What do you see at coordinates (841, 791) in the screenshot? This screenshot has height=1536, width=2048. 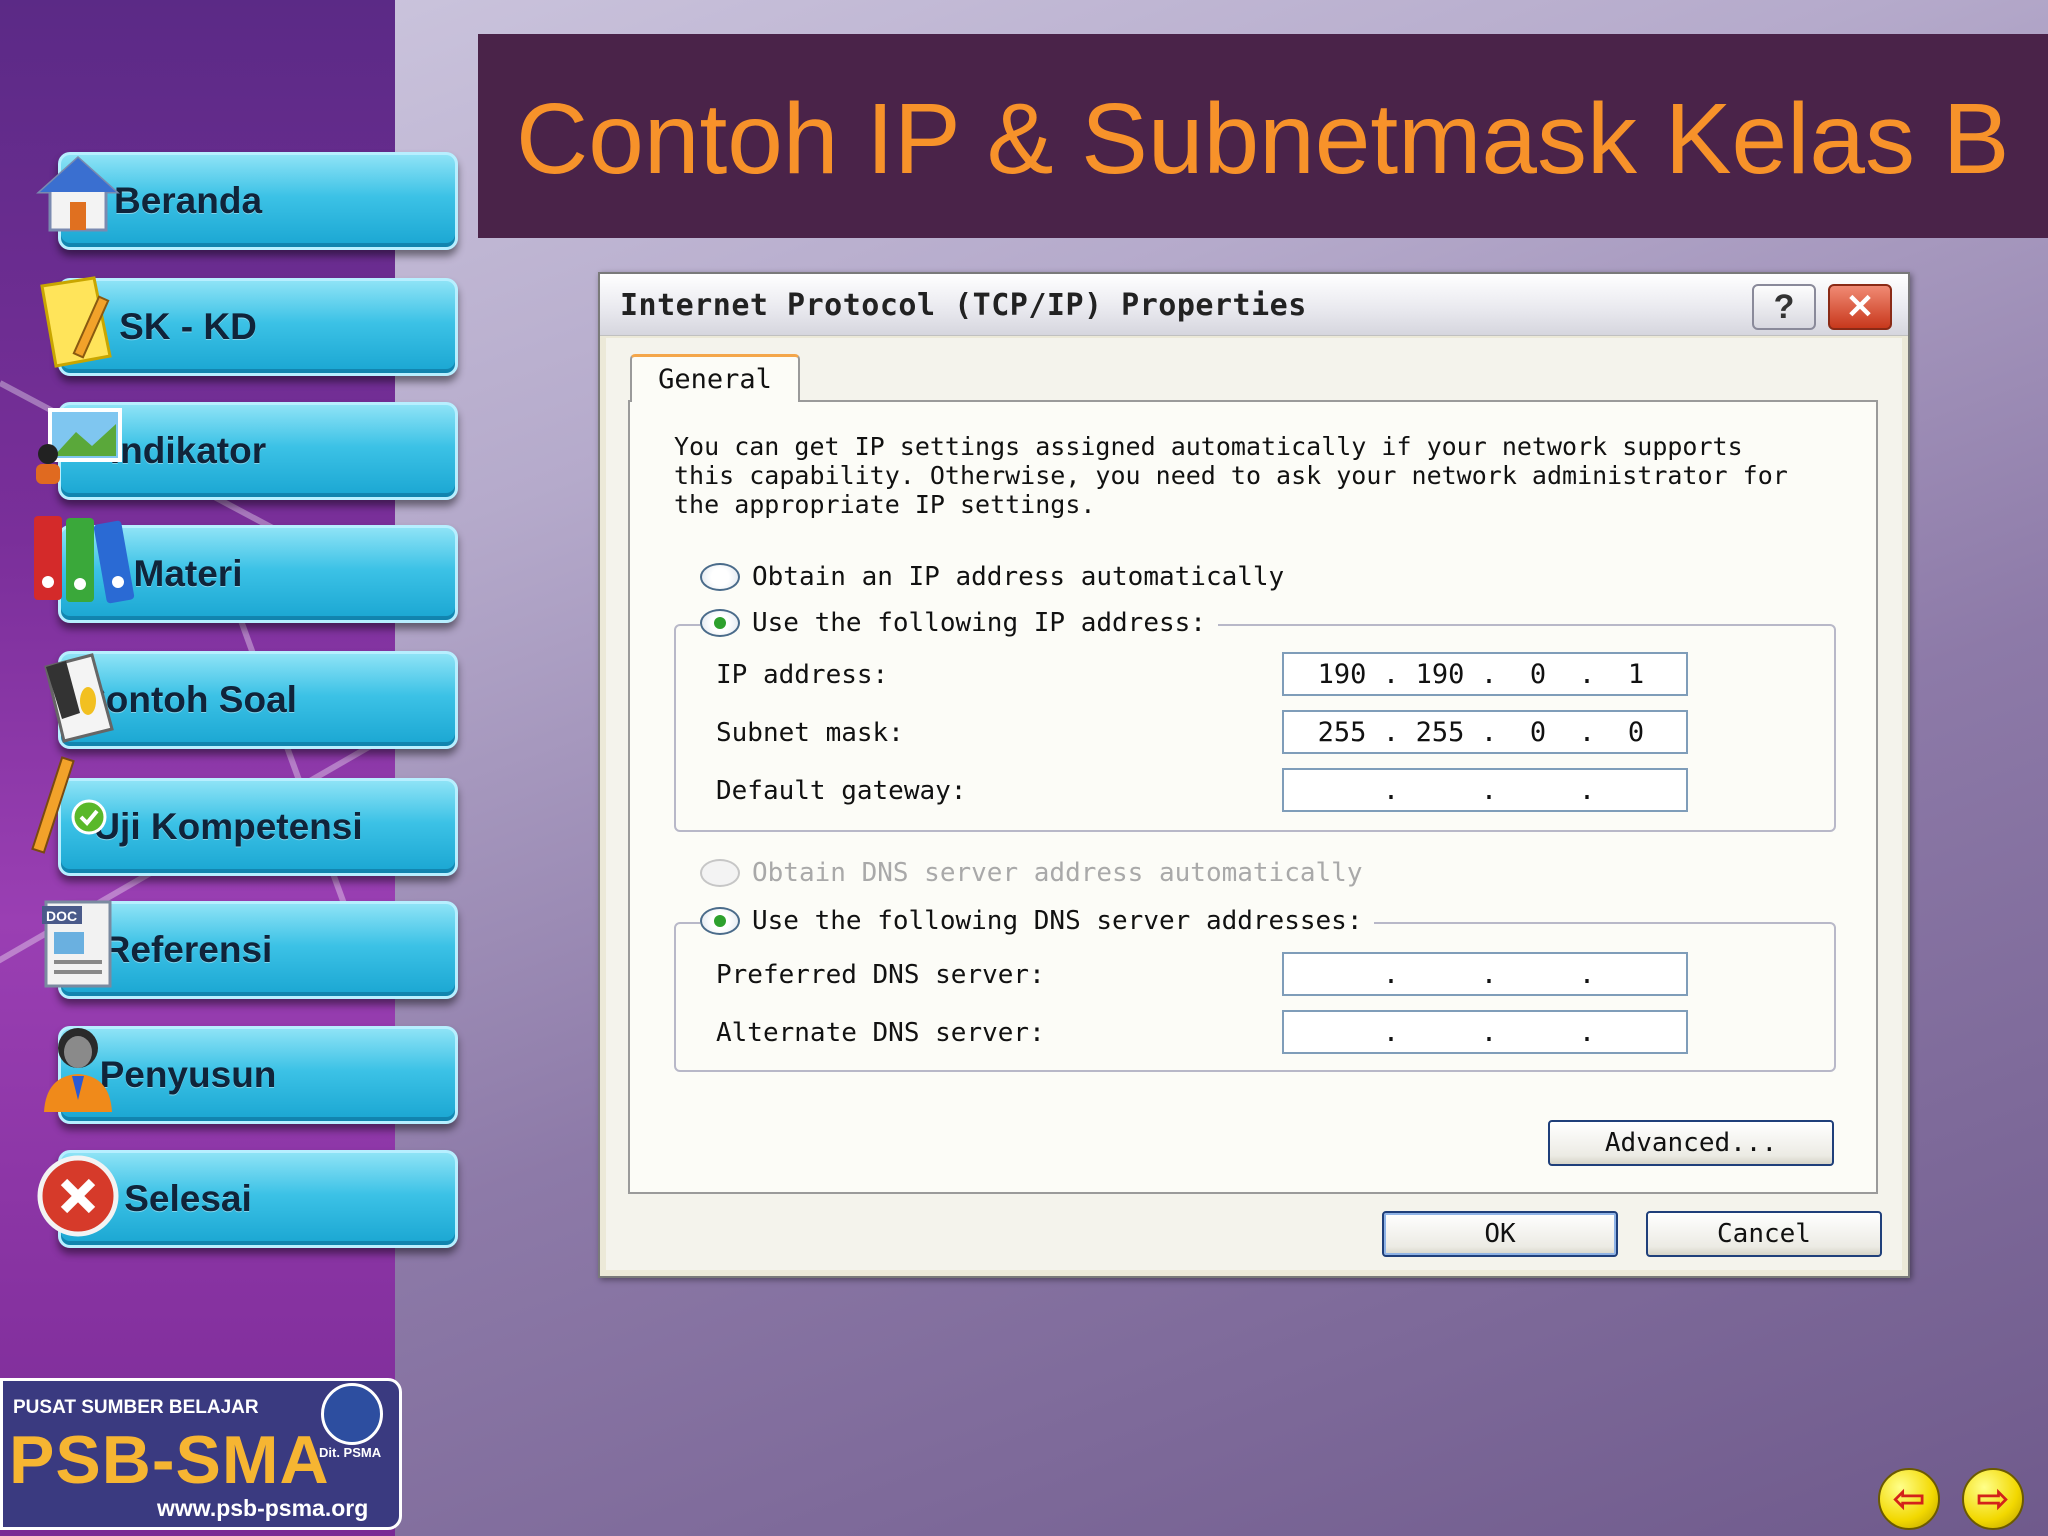 I see `default-gateway-label: Default gateway:` at bounding box center [841, 791].